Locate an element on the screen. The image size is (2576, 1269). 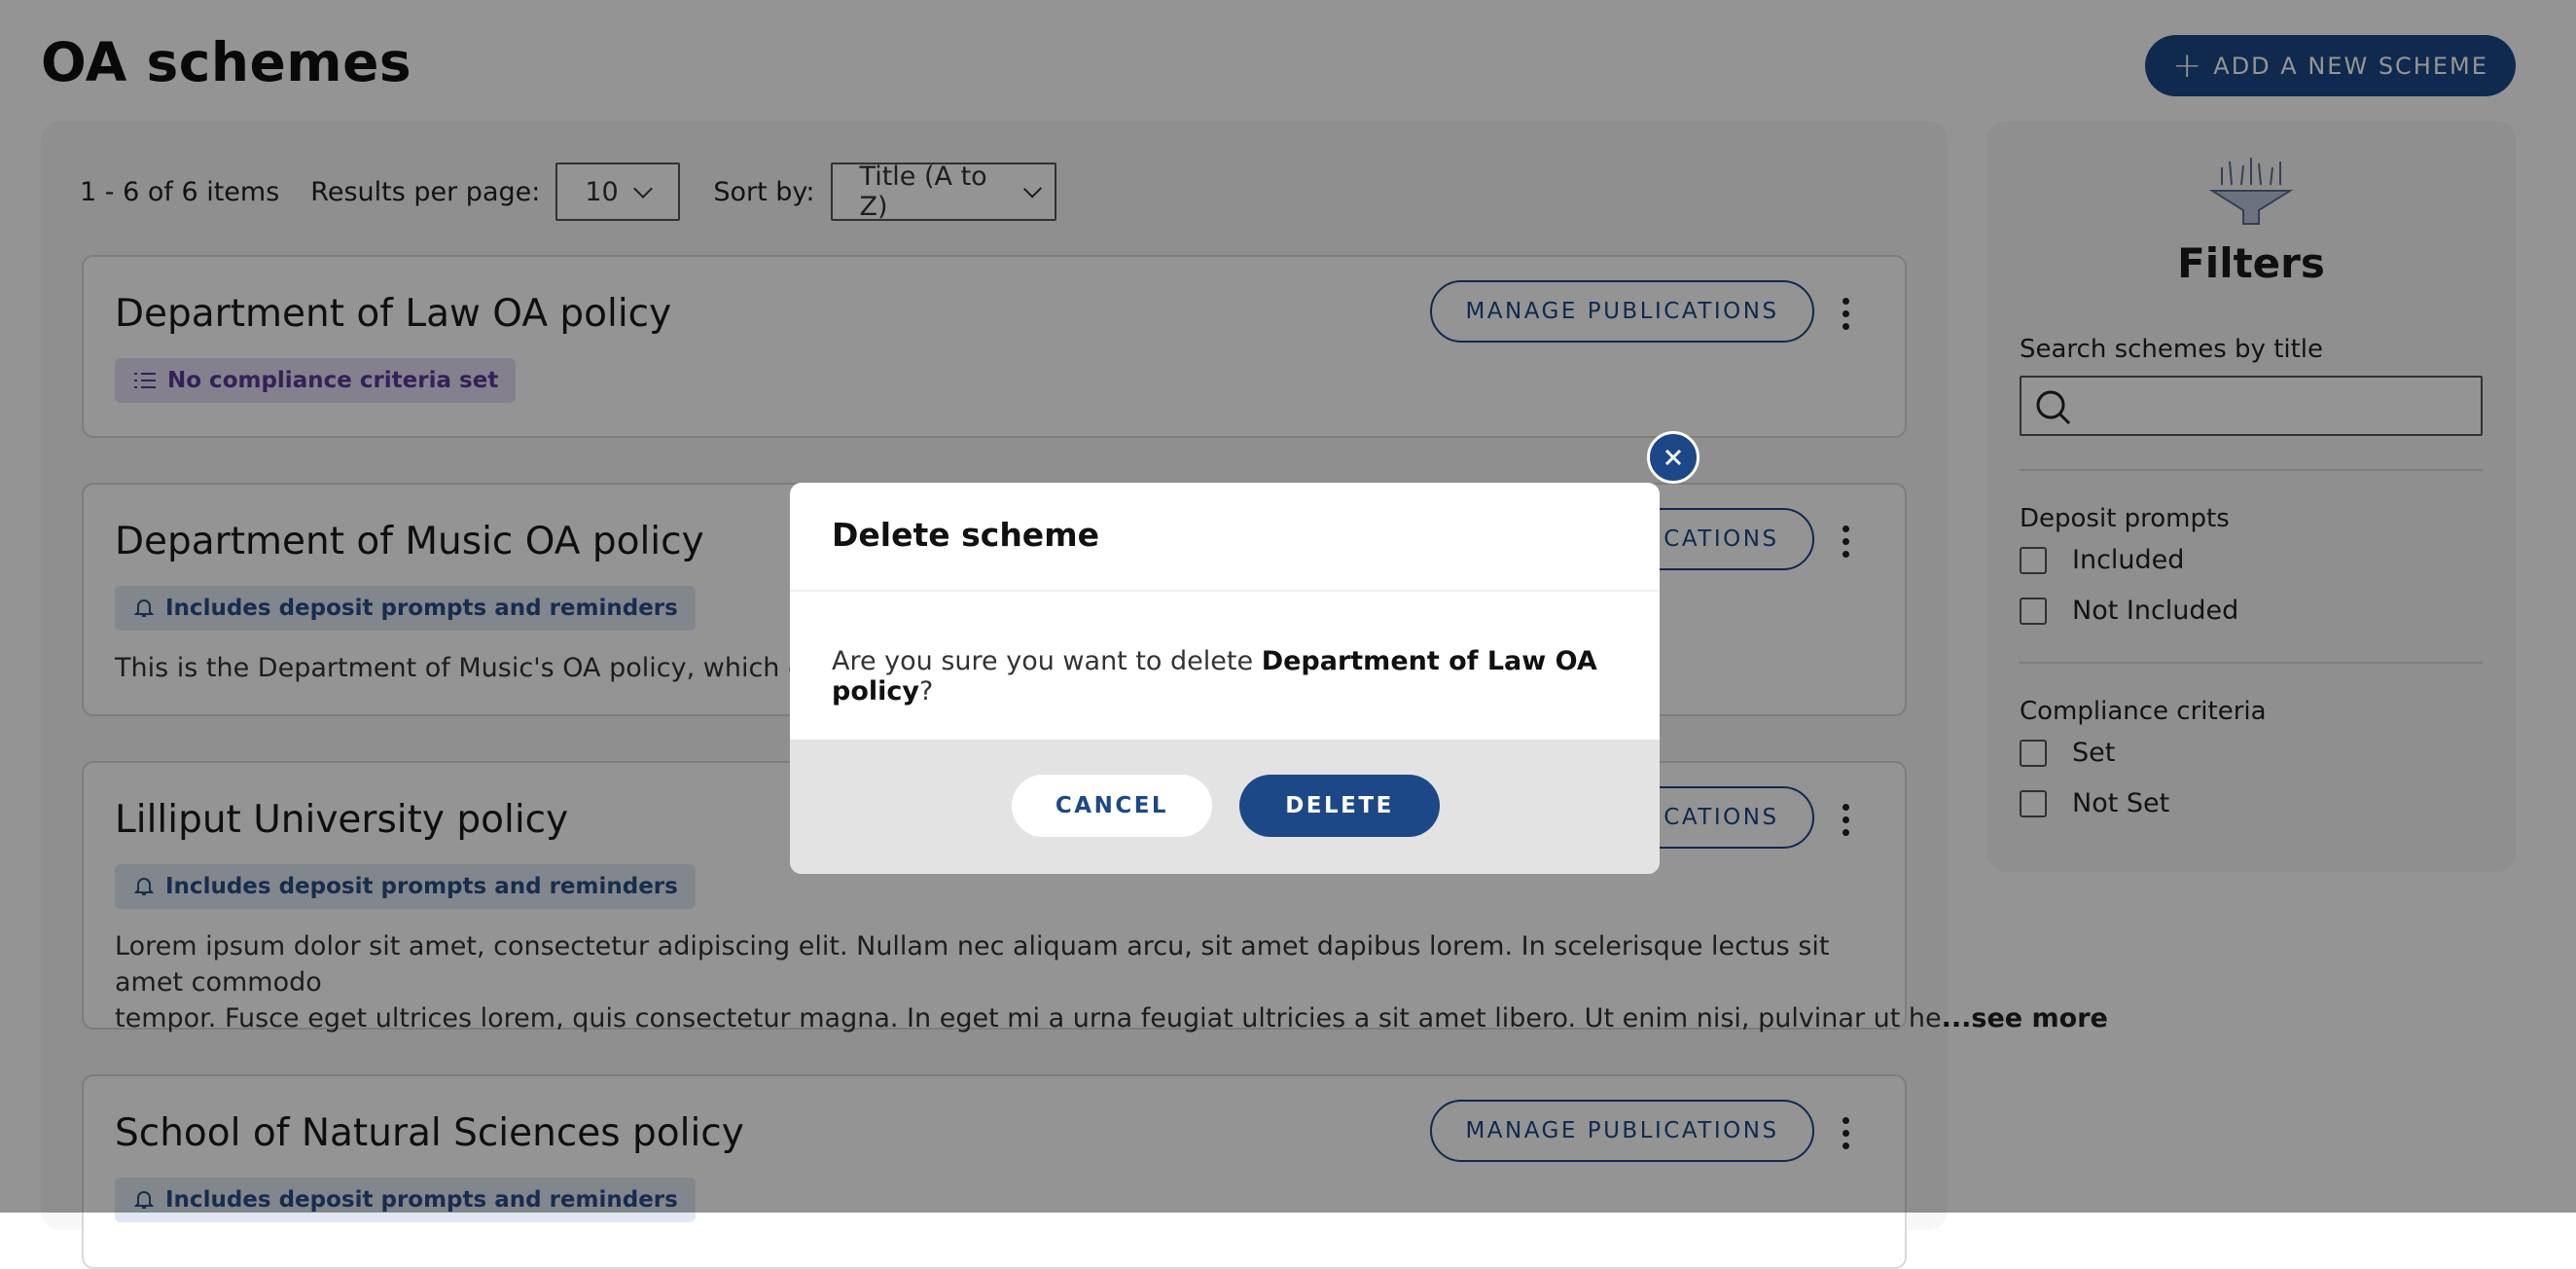
close-dialog-button is located at coordinates (1673, 457).